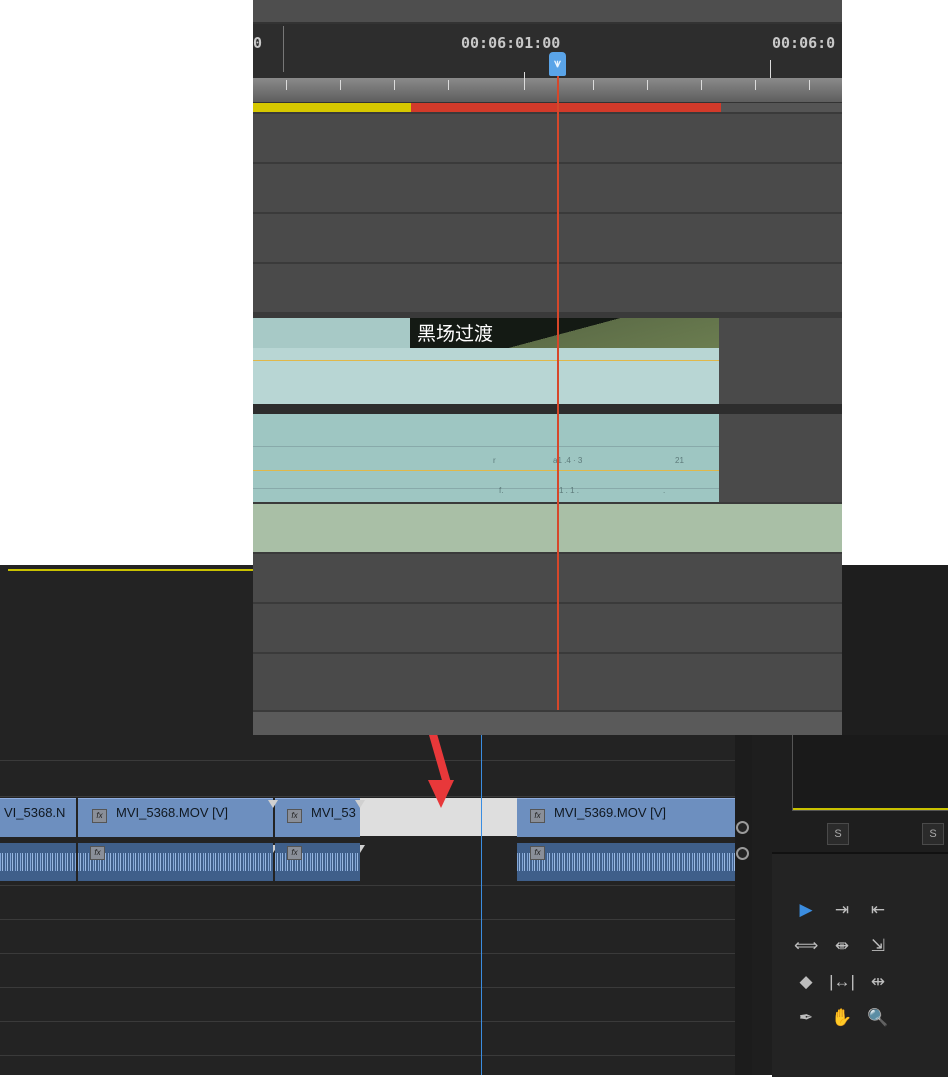  Describe the element at coordinates (333, 812) in the screenshot. I see `clip-label: MVI_53` at that location.